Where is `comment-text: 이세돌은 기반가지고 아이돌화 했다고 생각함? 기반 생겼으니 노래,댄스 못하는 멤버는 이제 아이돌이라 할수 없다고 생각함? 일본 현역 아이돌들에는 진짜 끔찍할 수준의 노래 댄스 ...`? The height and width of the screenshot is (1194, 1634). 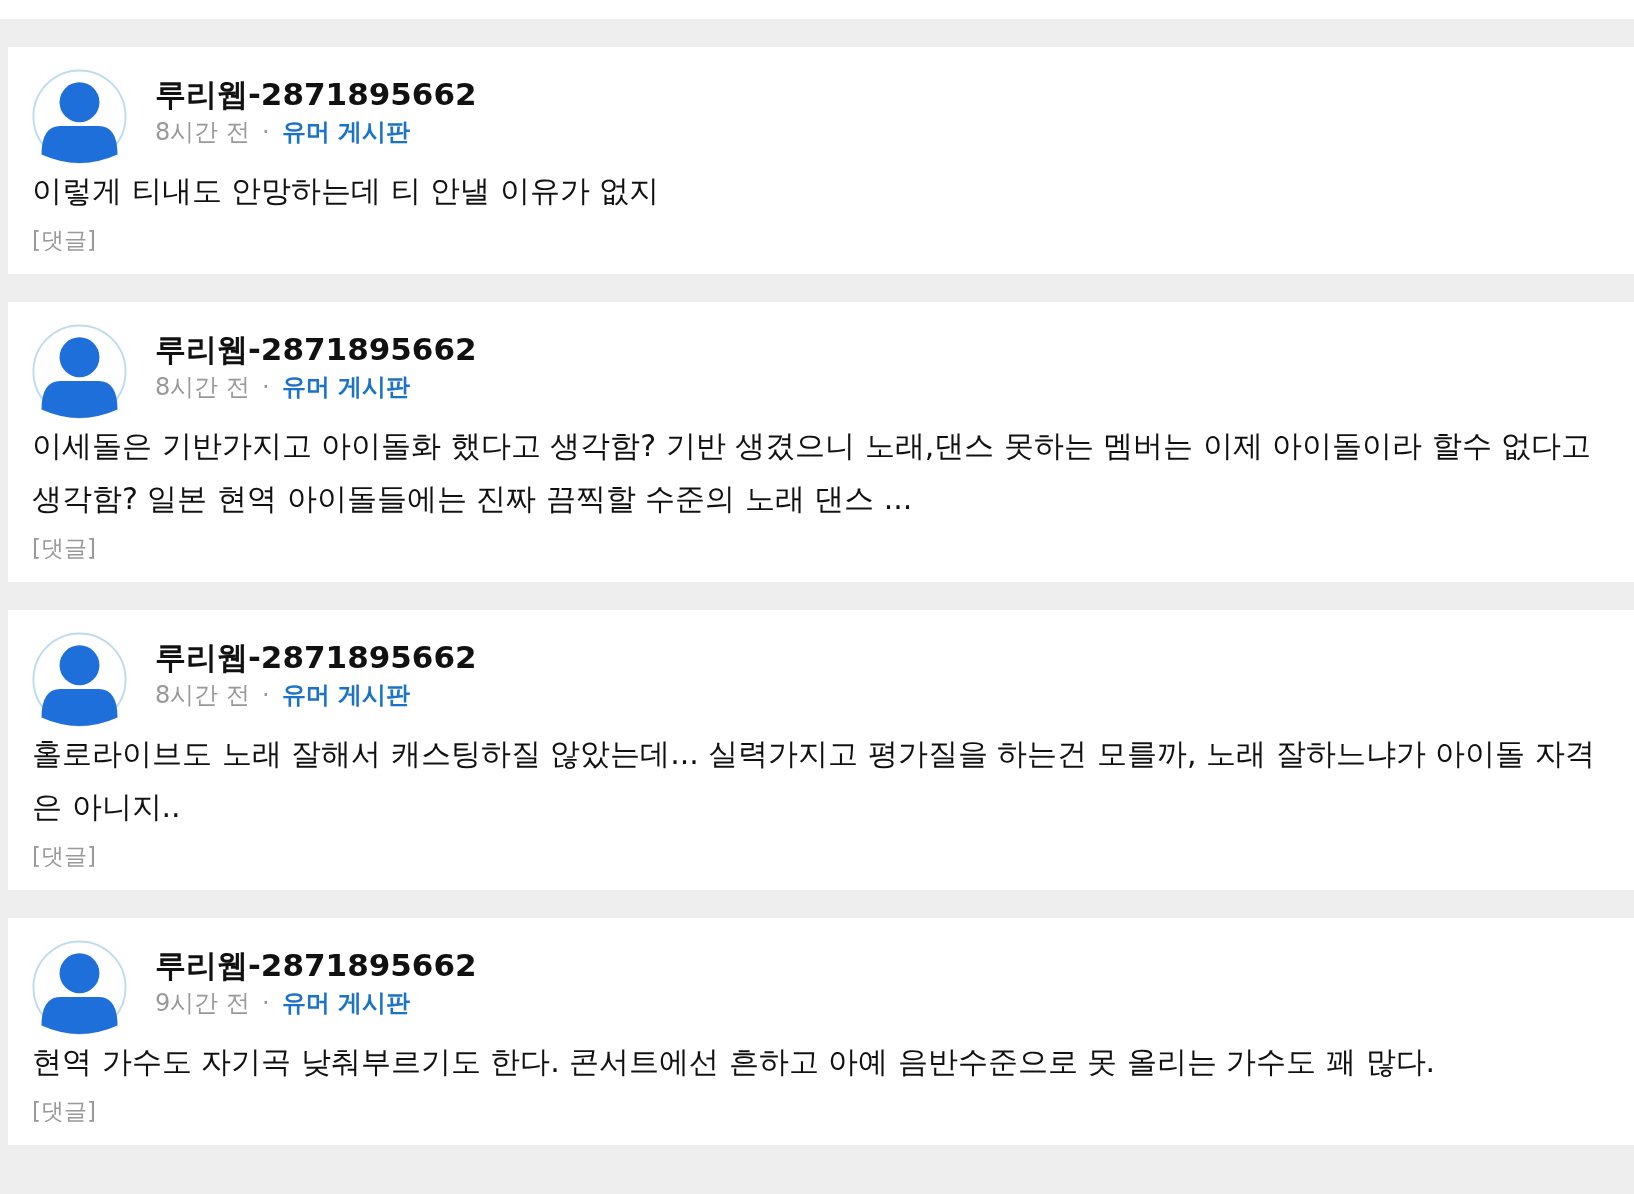 comment-text: 이세돌은 기반가지고 아이돌화 했다고 생각함? 기반 생겼으니 노래,댄스 못하는 멤버는 이제 아이돌이라 할수 없다고 생각함? 일본 현역 아이돌들에는 진짜 끔찍할 수준의 노래 댄스 ... is located at coordinates (812, 472).